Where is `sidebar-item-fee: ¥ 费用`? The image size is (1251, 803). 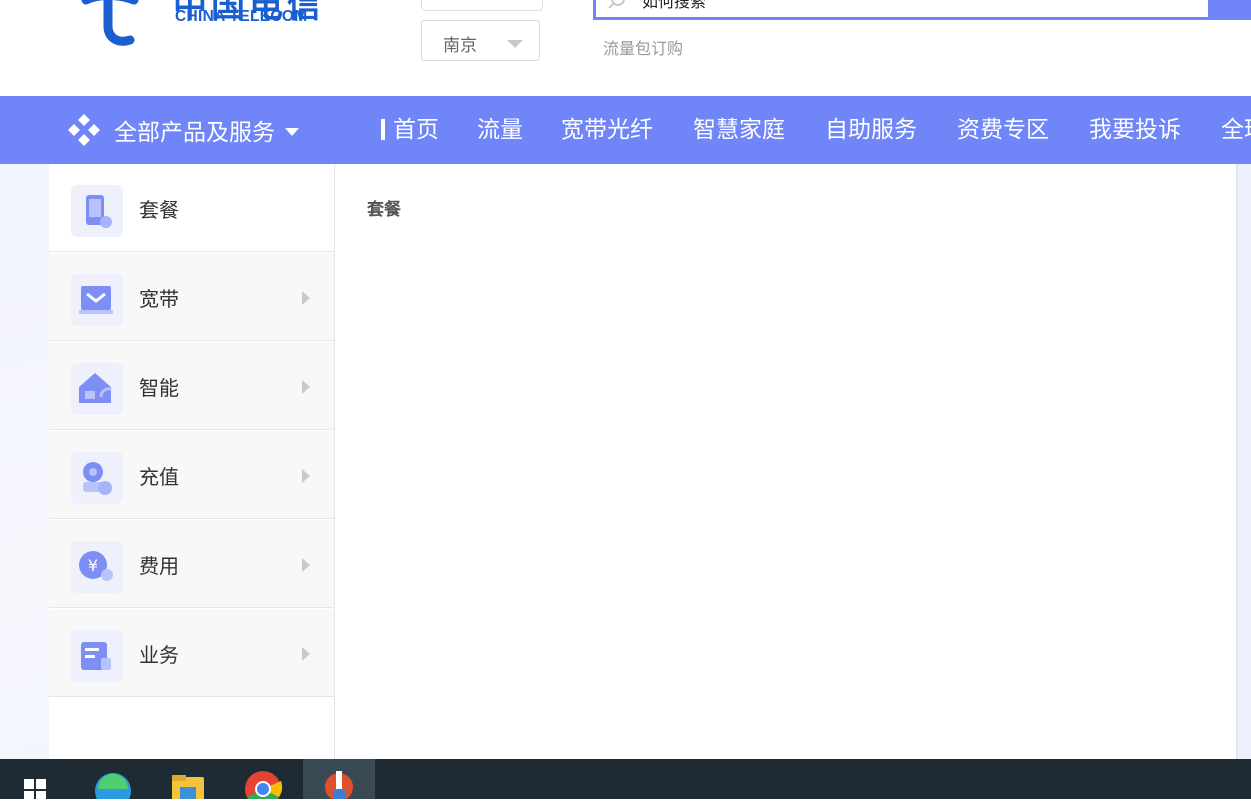 sidebar-item-fee: ¥ 费用 is located at coordinates (191, 564).